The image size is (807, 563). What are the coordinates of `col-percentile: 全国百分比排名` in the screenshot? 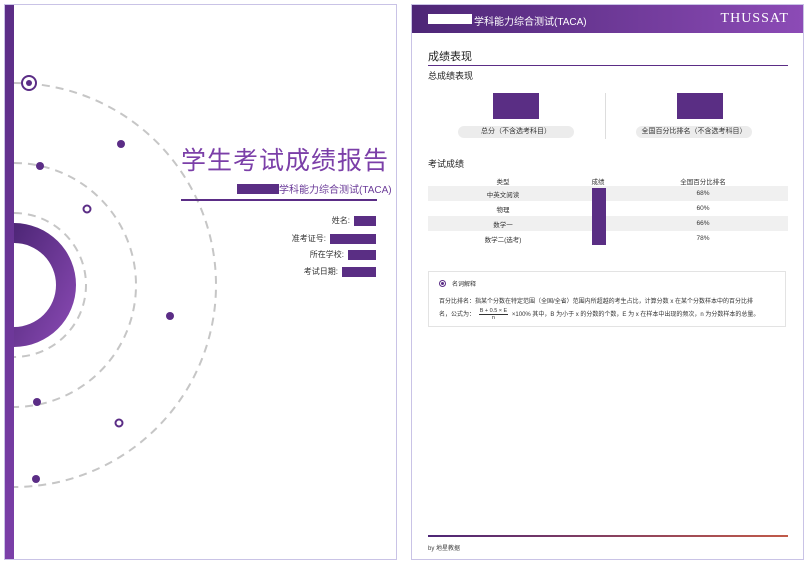 It's located at (703, 182).